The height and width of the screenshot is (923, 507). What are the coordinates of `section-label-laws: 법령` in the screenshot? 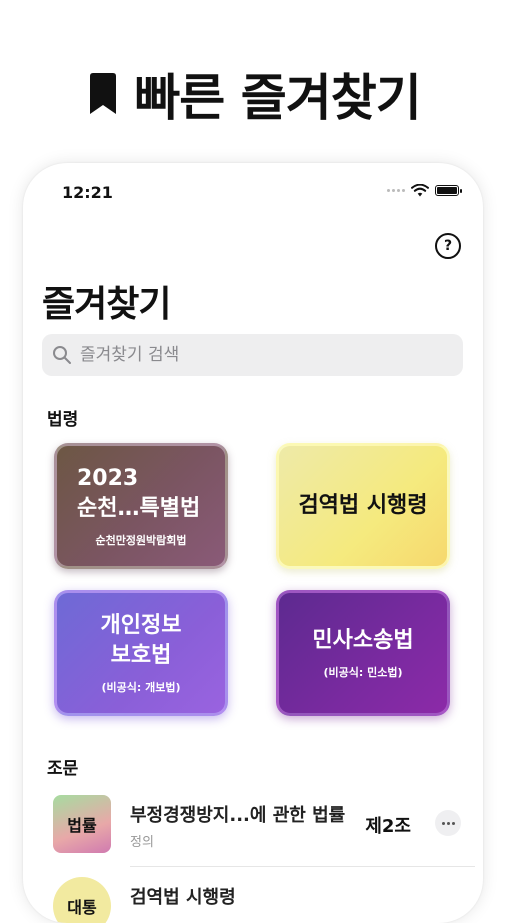 It's located at (63, 420).